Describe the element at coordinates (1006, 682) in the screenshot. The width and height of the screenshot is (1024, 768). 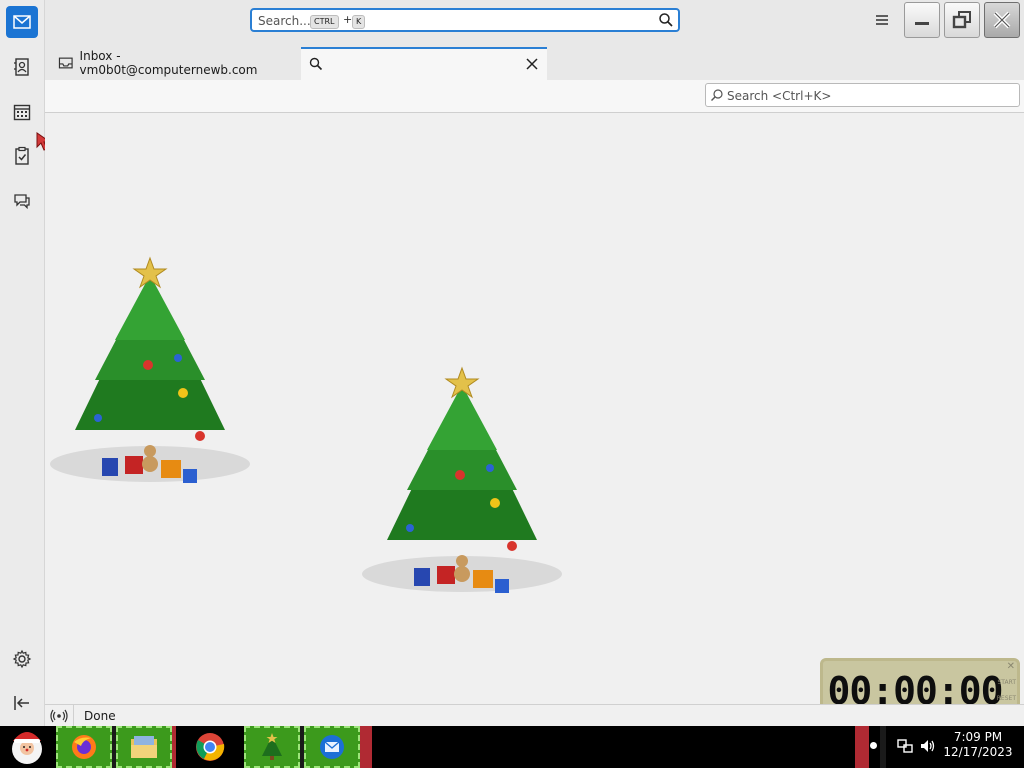
I see `timer-start-button: START` at that location.